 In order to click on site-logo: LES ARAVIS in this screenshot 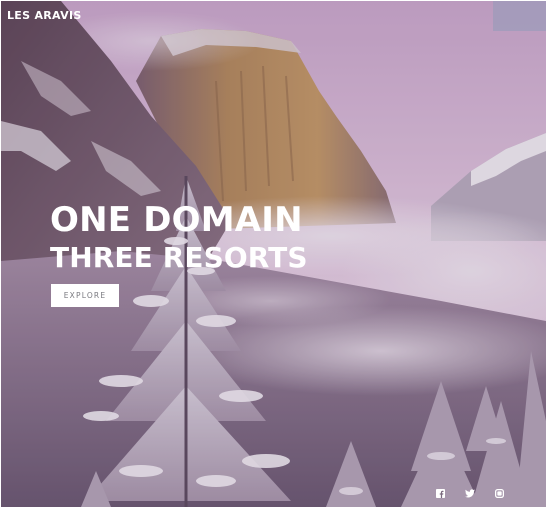, I will do `click(44, 15)`.